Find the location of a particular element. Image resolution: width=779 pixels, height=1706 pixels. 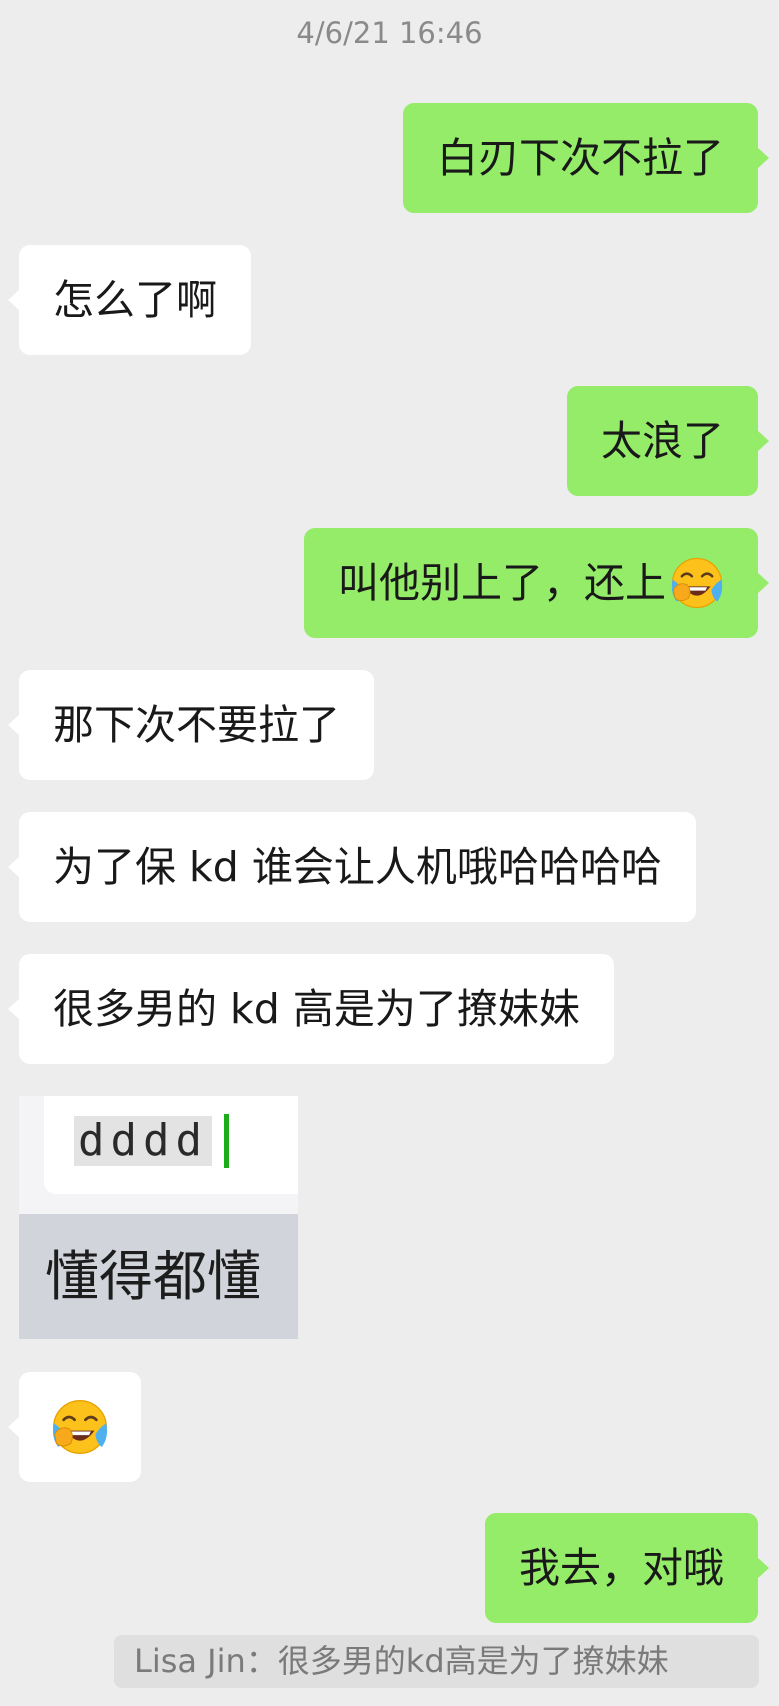

message-text: 为了保 kd 谁会让人机哦哈哈哈哈 is located at coordinates (357, 867).